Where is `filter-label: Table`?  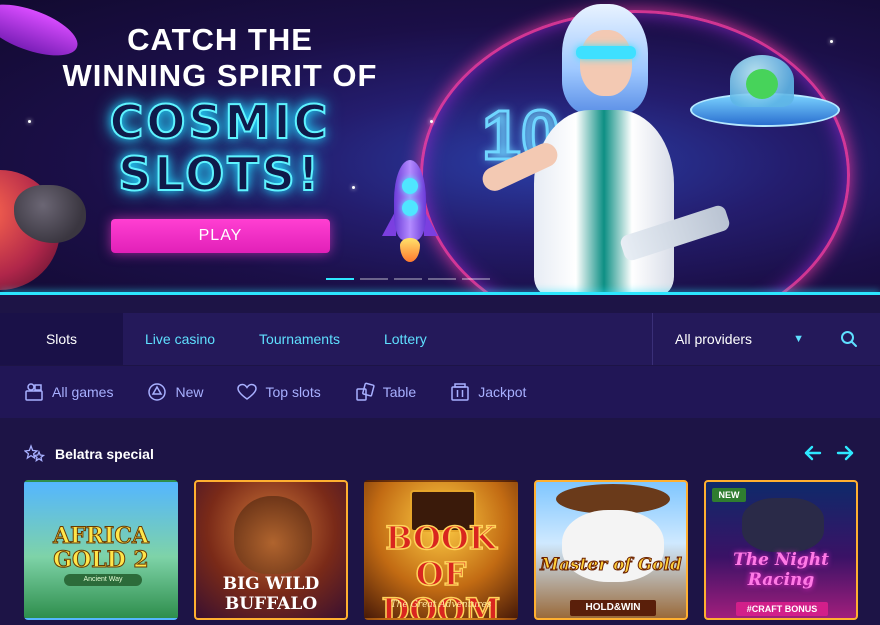
filter-label: Table is located at coordinates (399, 392).